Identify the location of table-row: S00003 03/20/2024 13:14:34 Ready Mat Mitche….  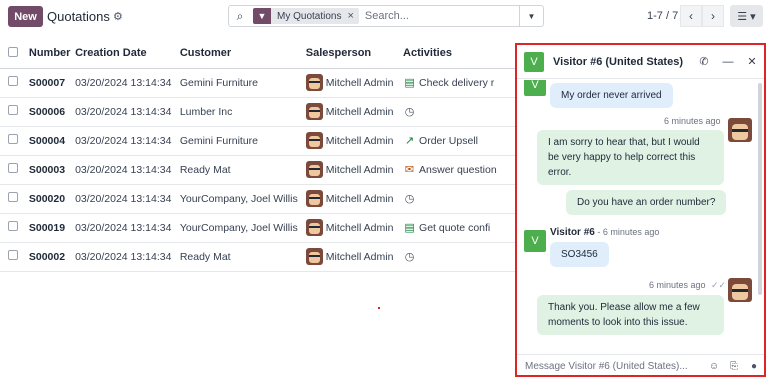
(257, 170).